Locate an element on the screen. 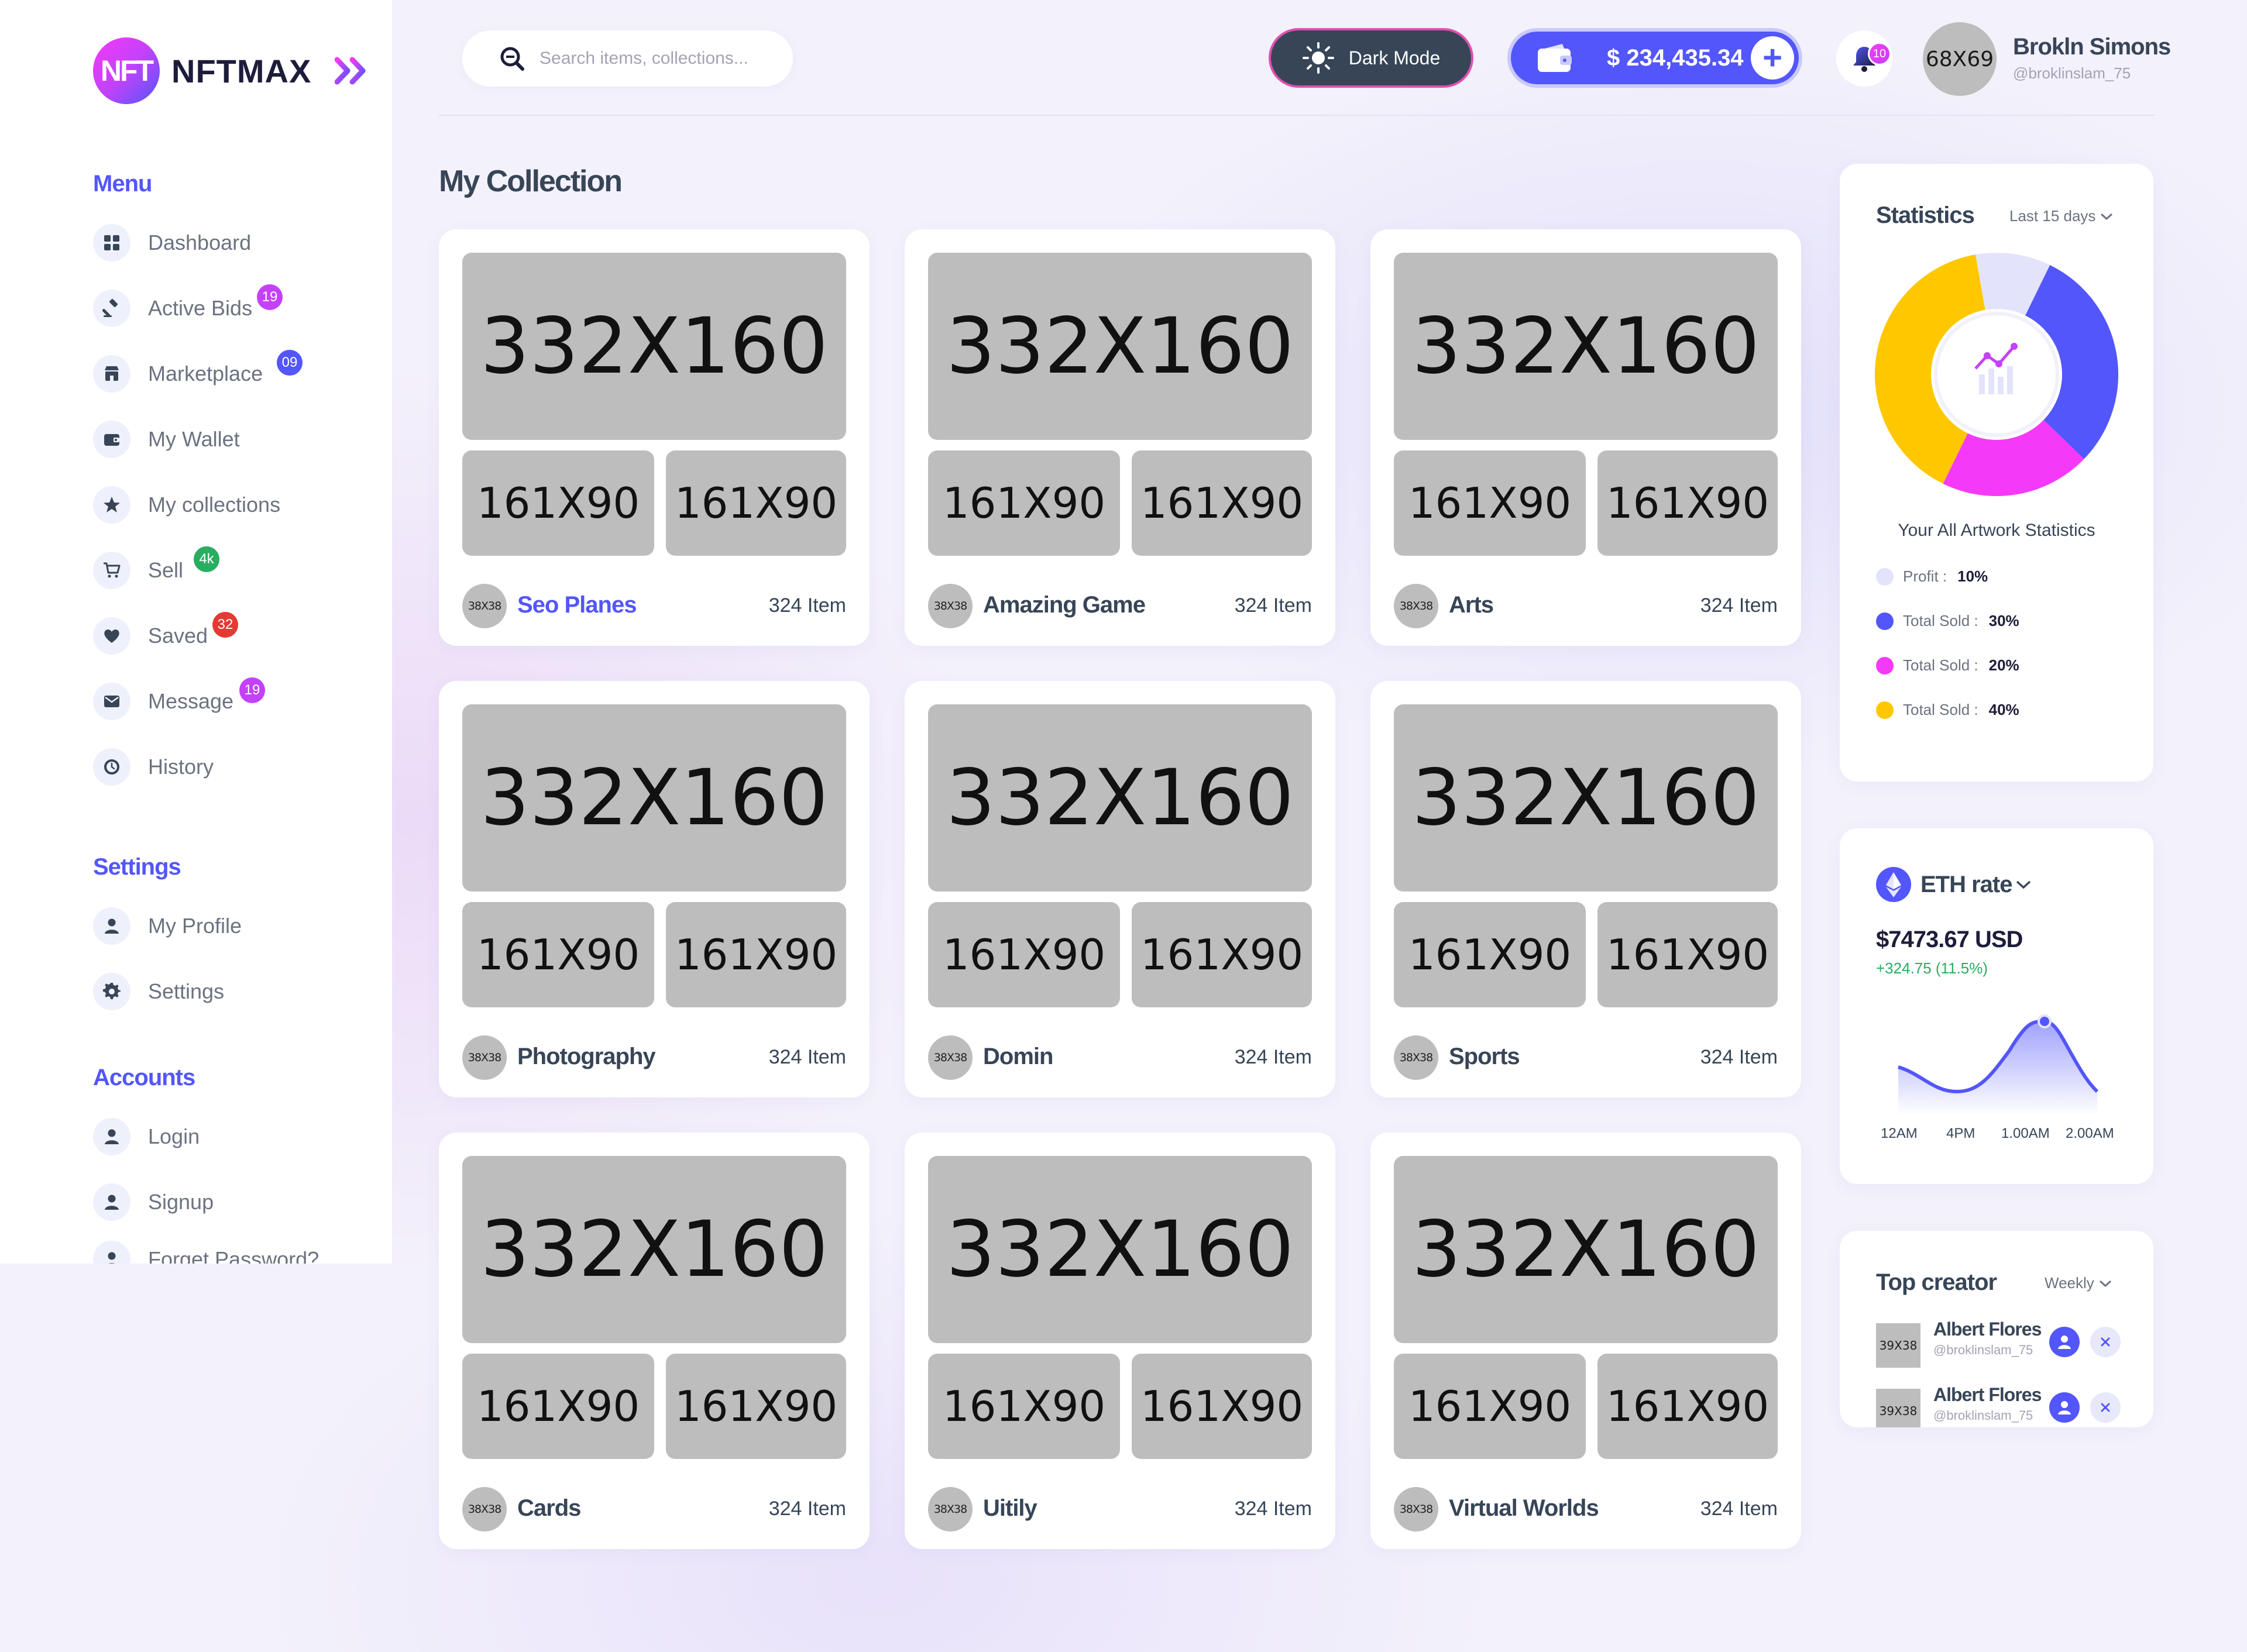  statistics-title: Statistics is located at coordinates (1926, 215).